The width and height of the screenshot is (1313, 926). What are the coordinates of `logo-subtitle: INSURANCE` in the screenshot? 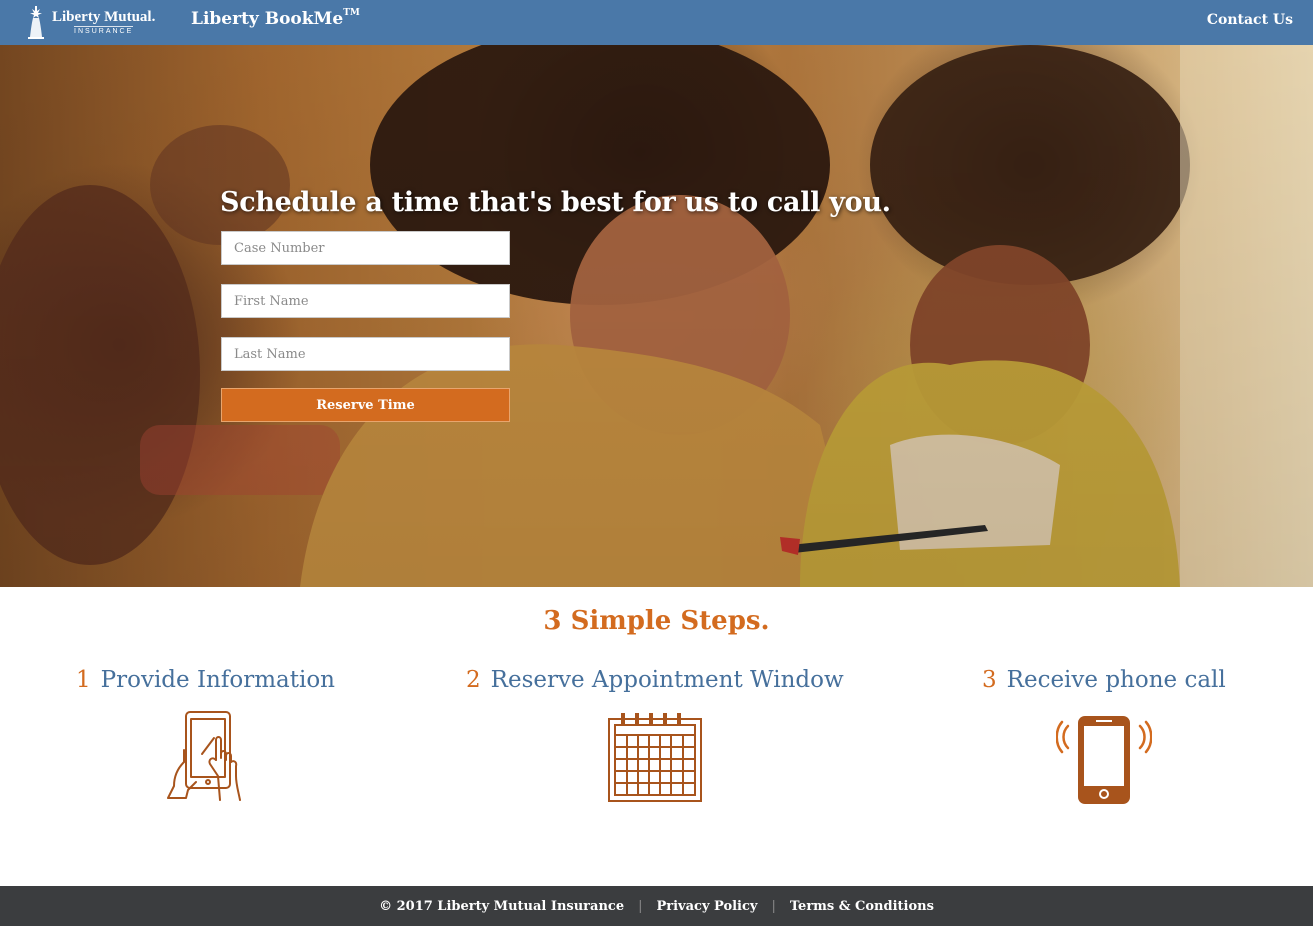 It's located at (104, 30).